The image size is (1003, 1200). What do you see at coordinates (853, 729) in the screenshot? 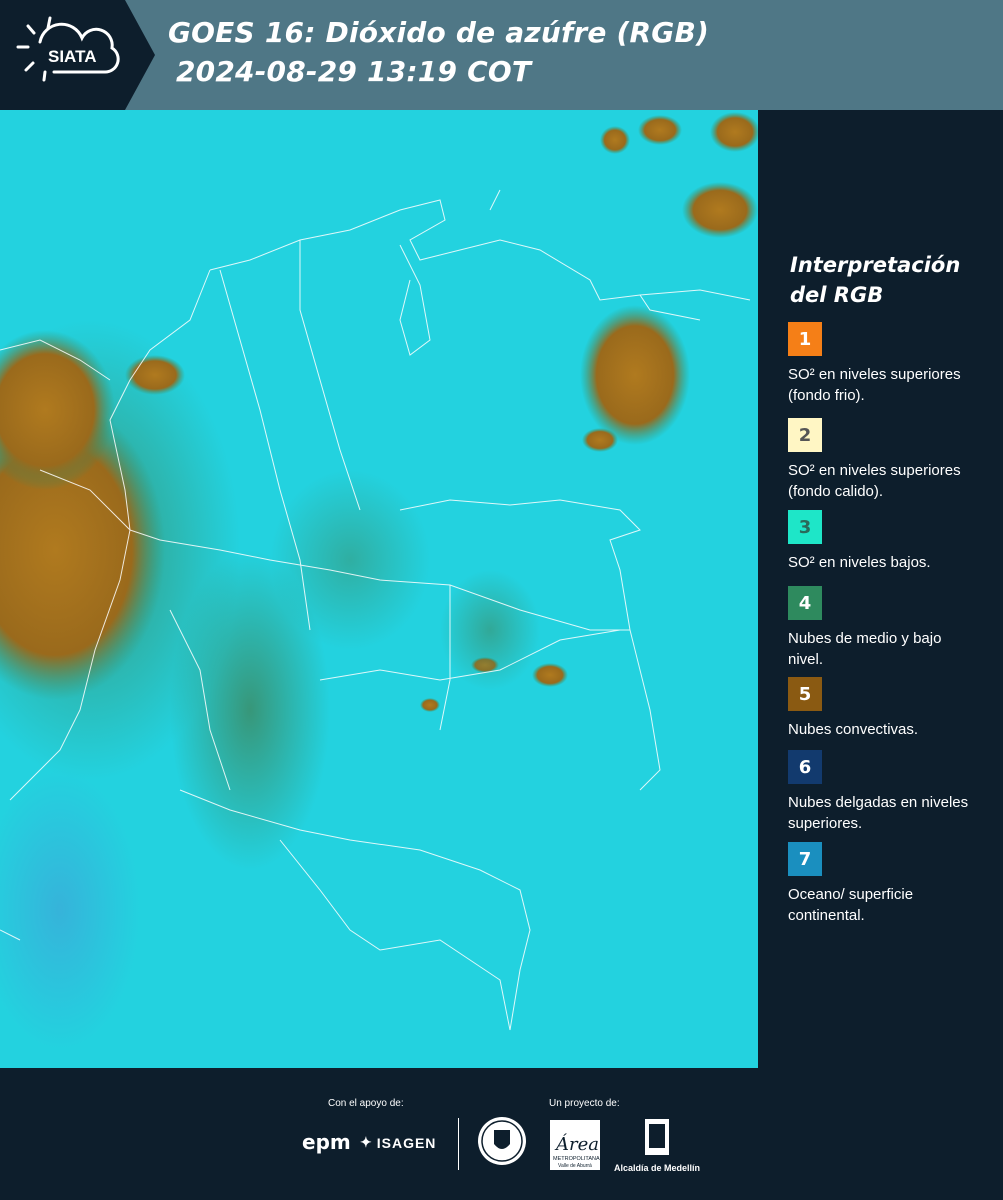
I see `legend-text-5: Nubes convectivas.` at bounding box center [853, 729].